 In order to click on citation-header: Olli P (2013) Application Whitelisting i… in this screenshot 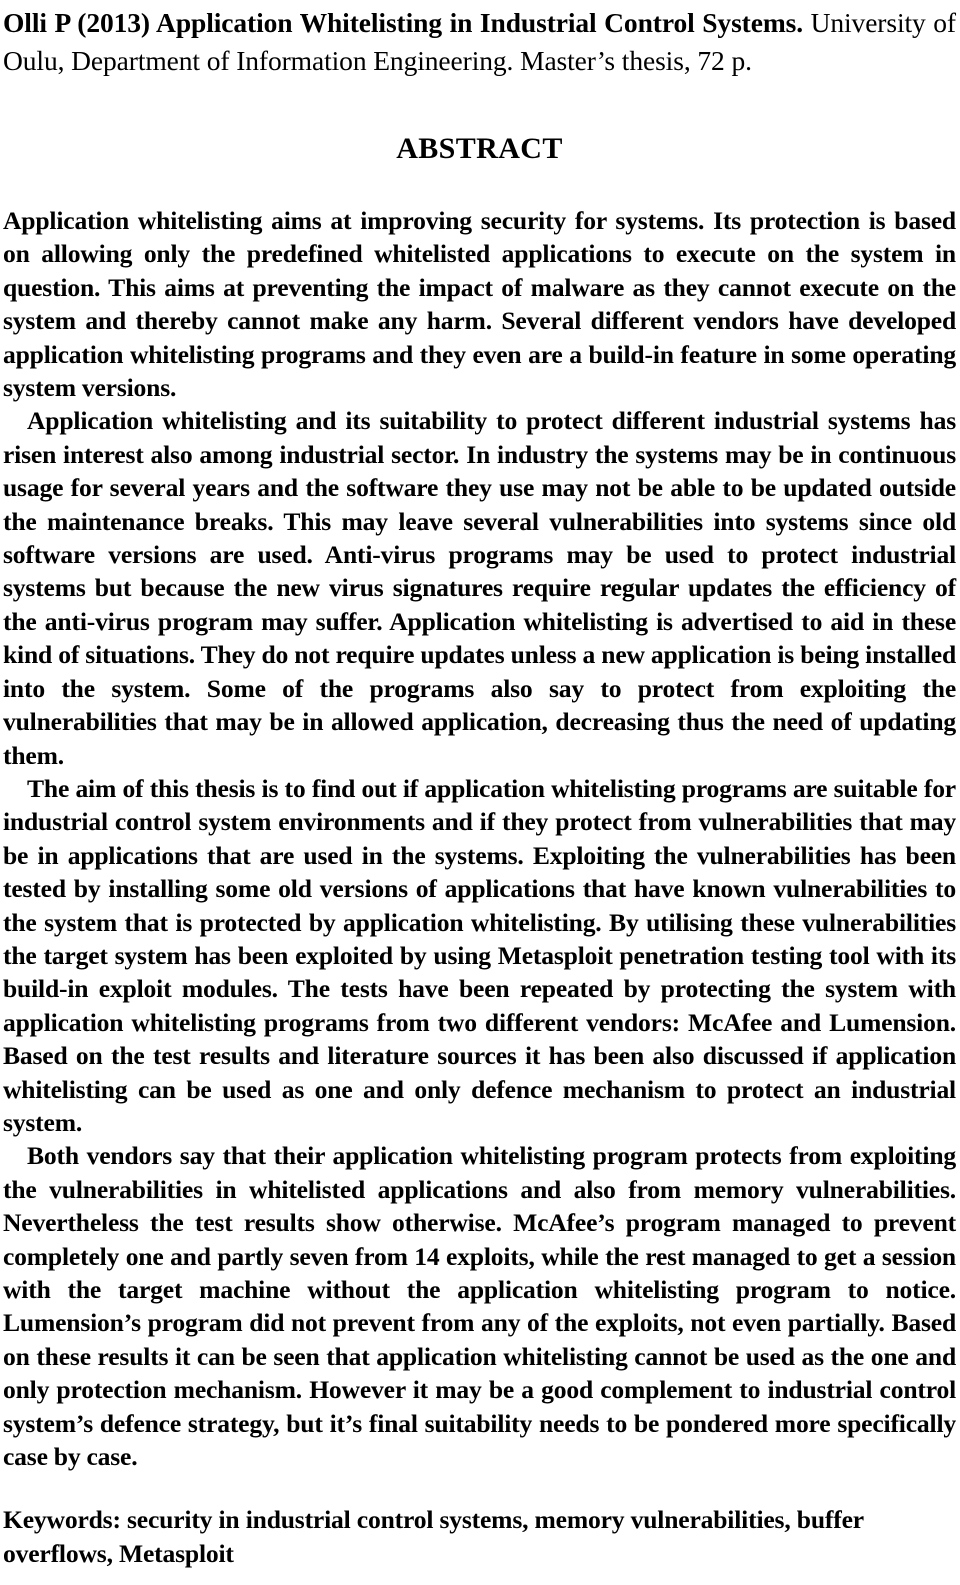, I will do `click(479, 40)`.